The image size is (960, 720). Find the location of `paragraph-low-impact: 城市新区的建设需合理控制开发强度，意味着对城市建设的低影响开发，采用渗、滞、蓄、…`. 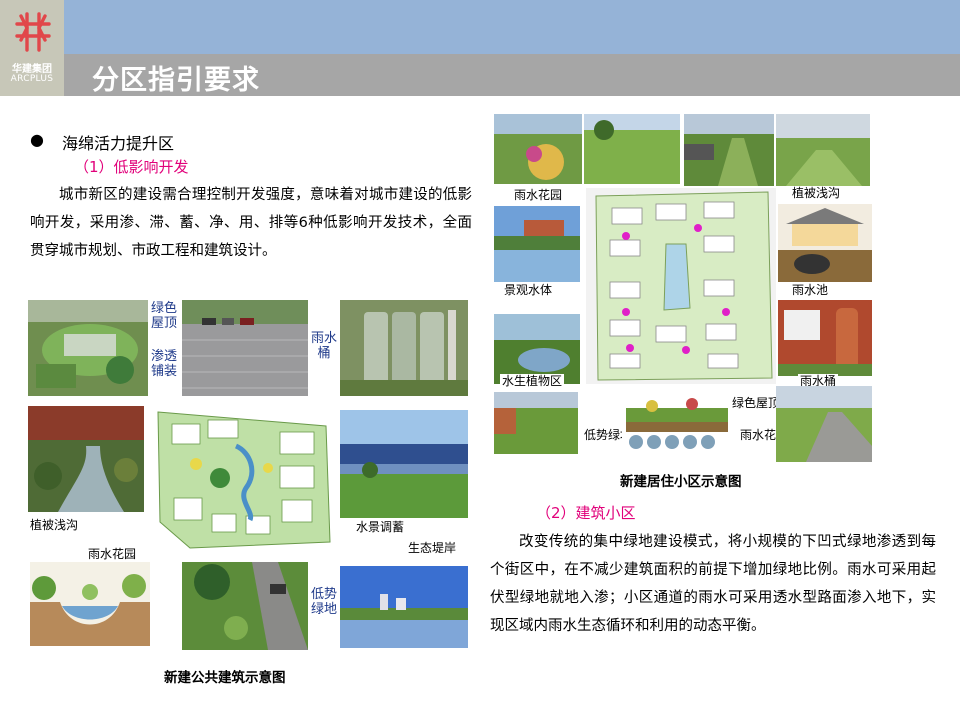

paragraph-low-impact: 城市新区的建设需合理控制开发强度，意味着对城市建设的低影响开发，采用渗、滞、蓄、… is located at coordinates (251, 223).